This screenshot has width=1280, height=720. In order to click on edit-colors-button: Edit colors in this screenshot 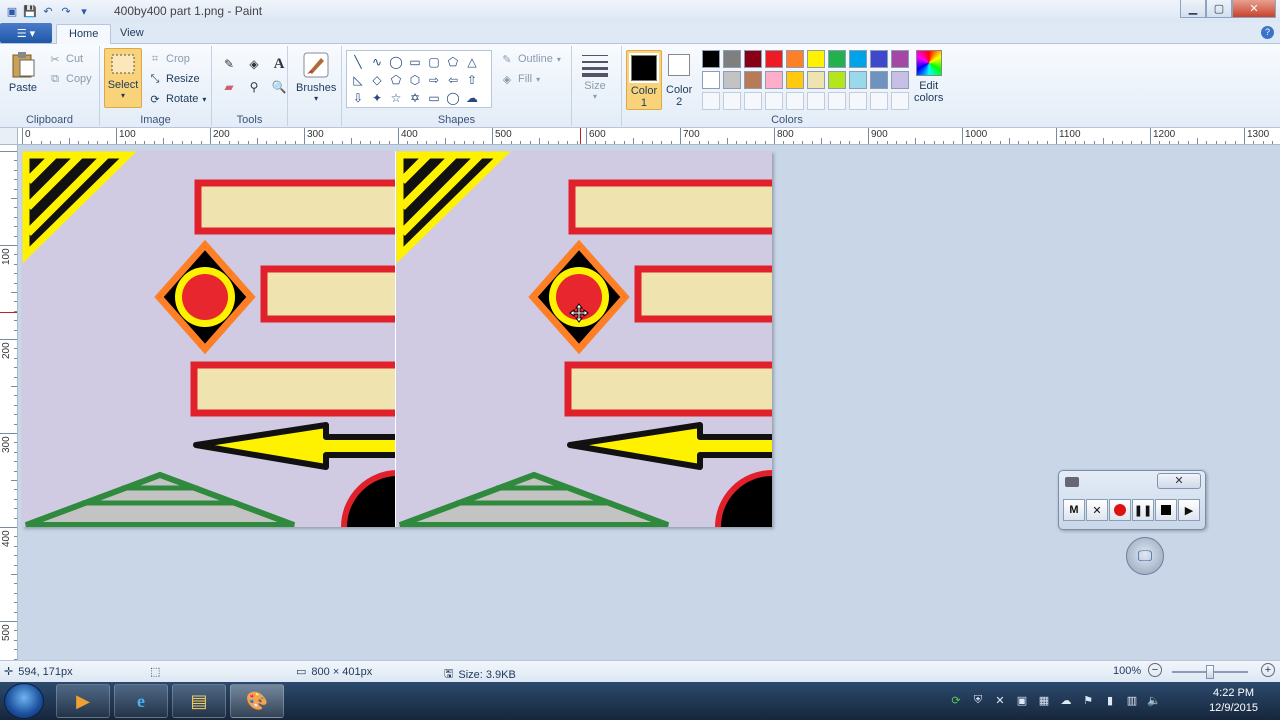, I will do `click(928, 77)`.